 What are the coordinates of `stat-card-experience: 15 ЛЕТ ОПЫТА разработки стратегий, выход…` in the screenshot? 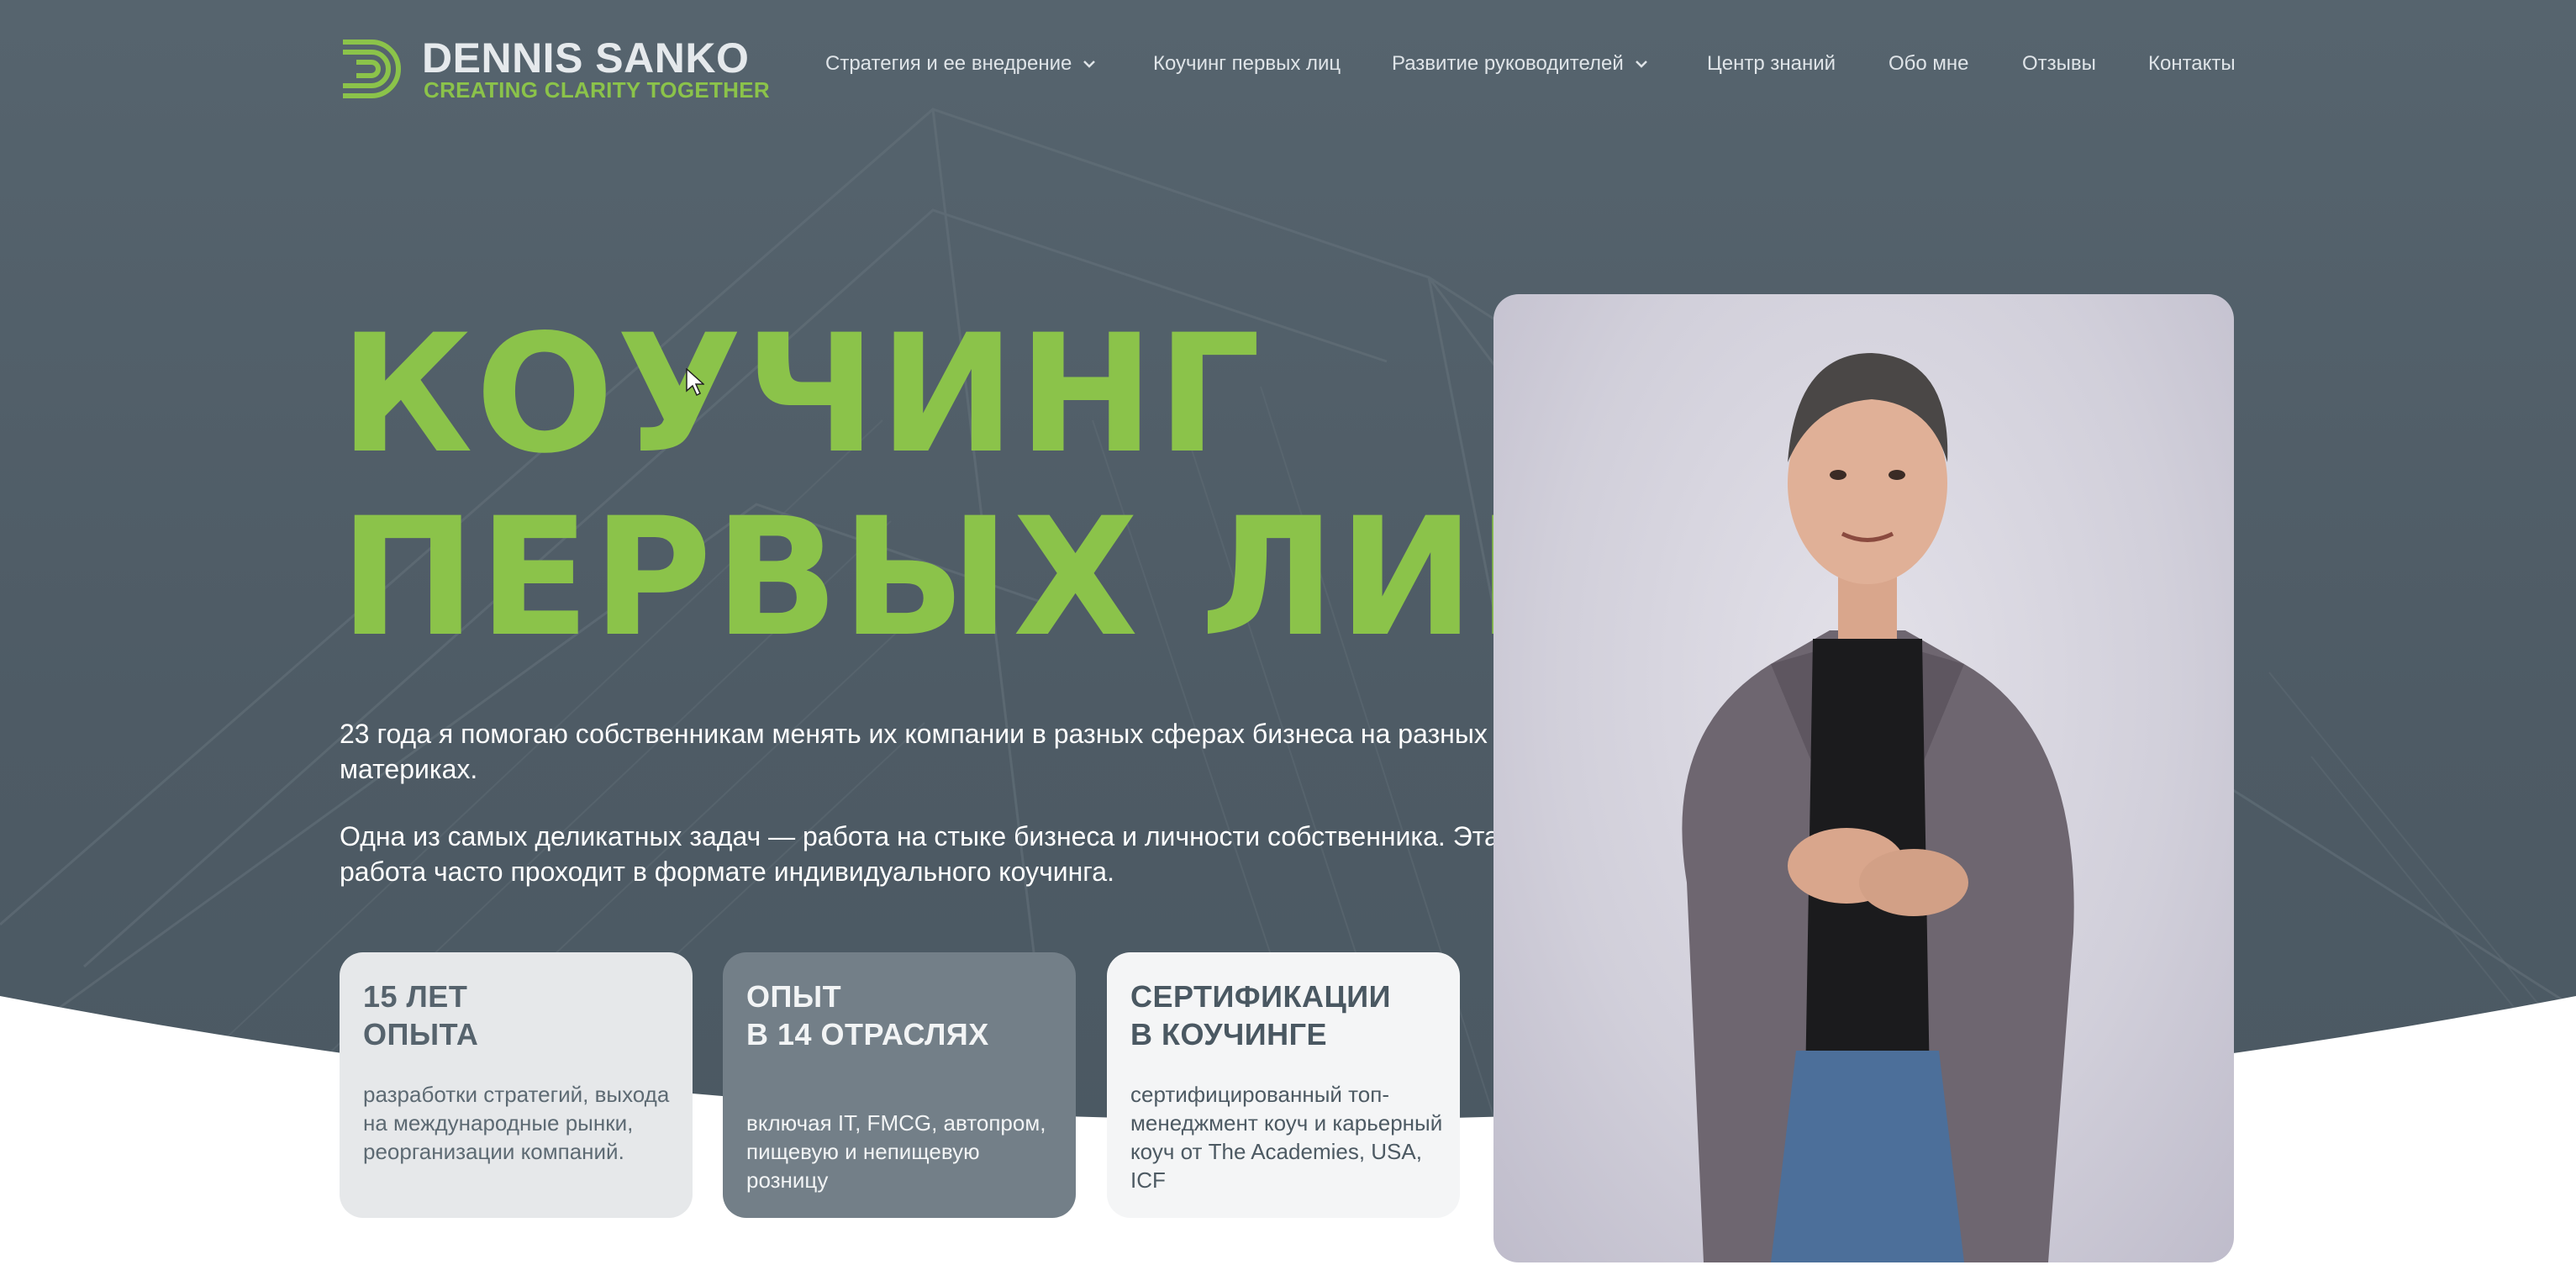 It's located at (516, 1085).